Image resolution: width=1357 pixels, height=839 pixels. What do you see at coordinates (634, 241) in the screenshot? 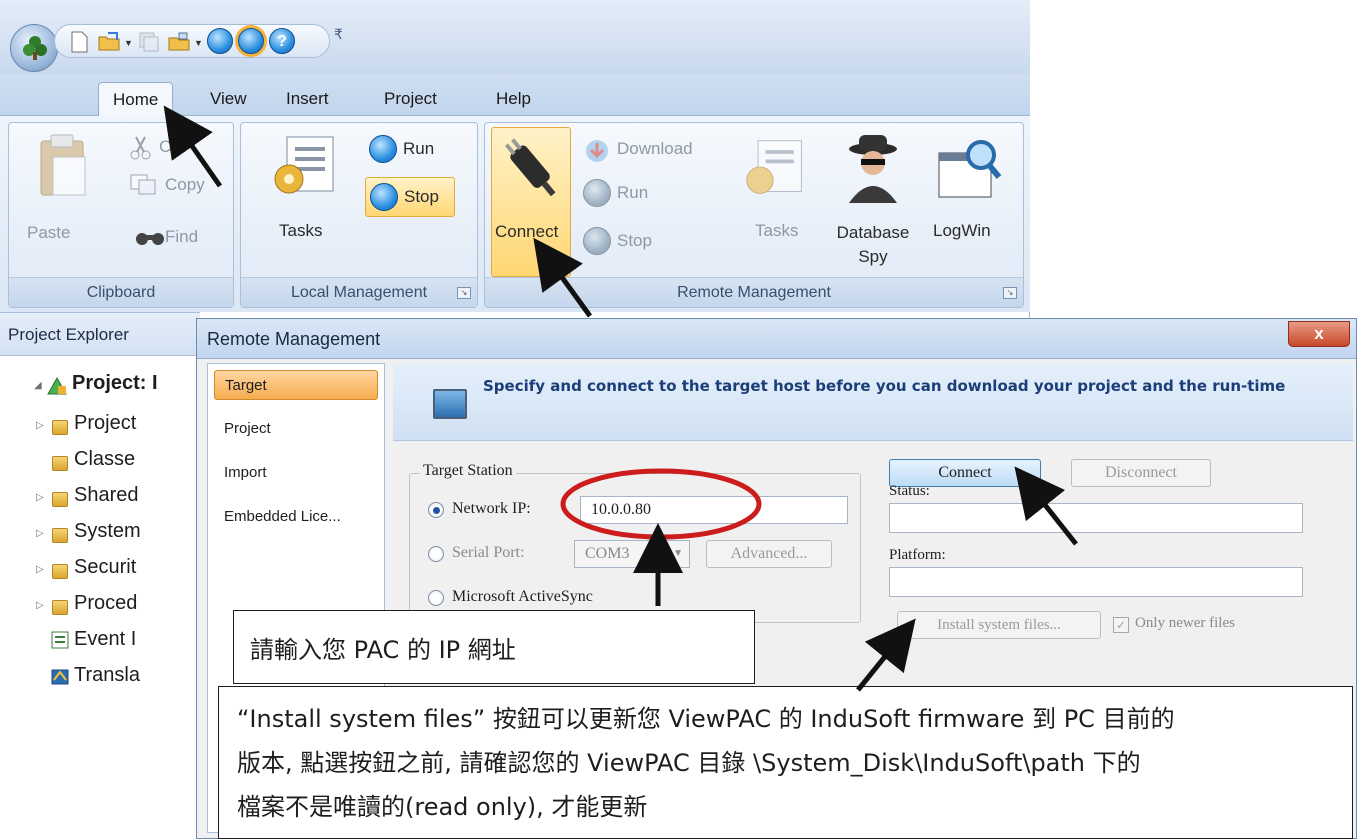
I see `remote-stop-button: Stop` at bounding box center [634, 241].